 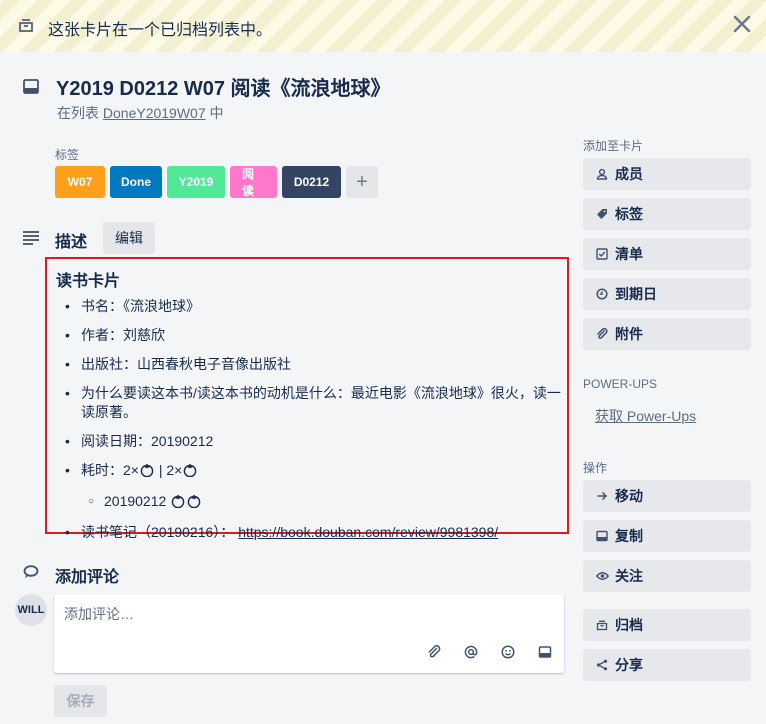 What do you see at coordinates (309, 633) in the screenshot?
I see `comment-box` at bounding box center [309, 633].